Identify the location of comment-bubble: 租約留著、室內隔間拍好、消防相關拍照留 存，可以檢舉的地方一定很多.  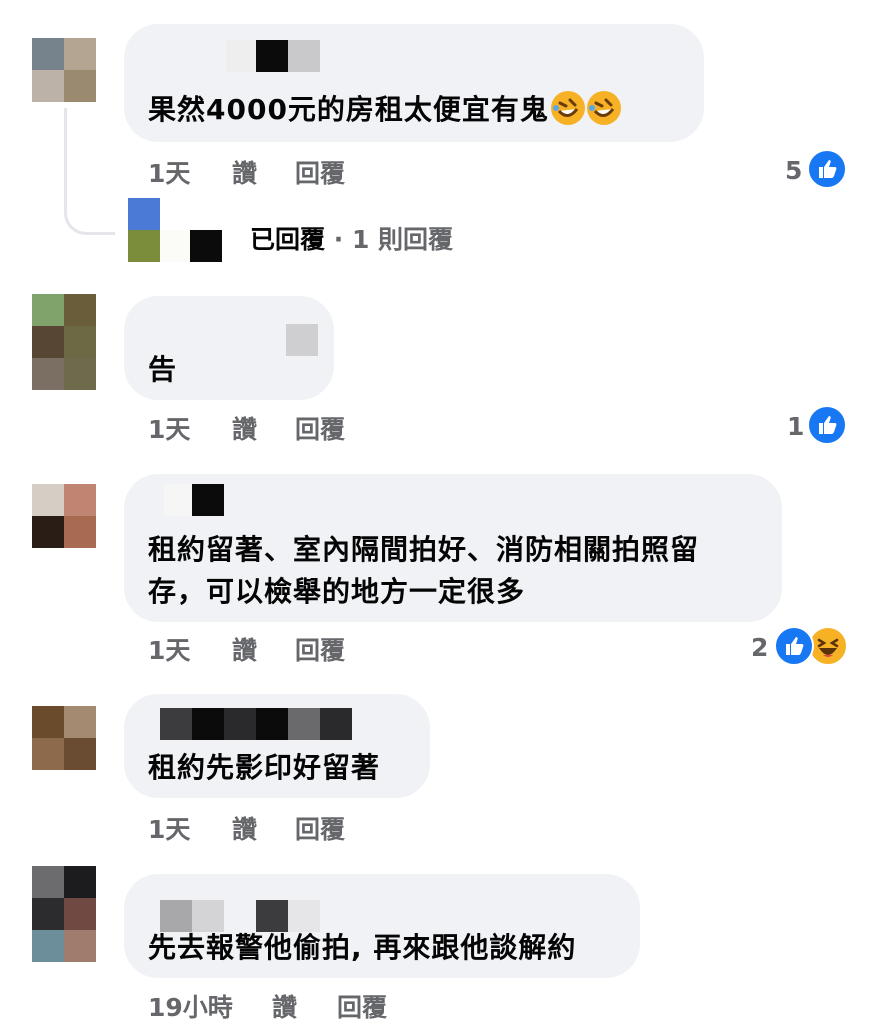
(453, 548).